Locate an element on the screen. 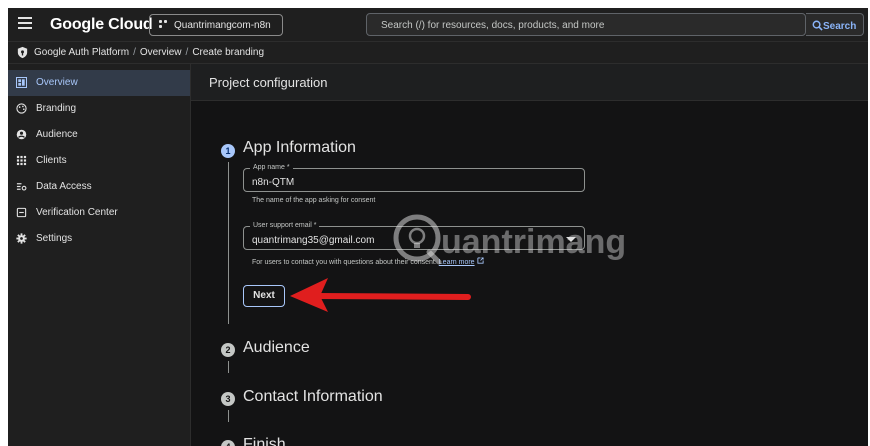 Image resolution: width=870 pixels, height=446 pixels. menu-icon is located at coordinates (25, 24).